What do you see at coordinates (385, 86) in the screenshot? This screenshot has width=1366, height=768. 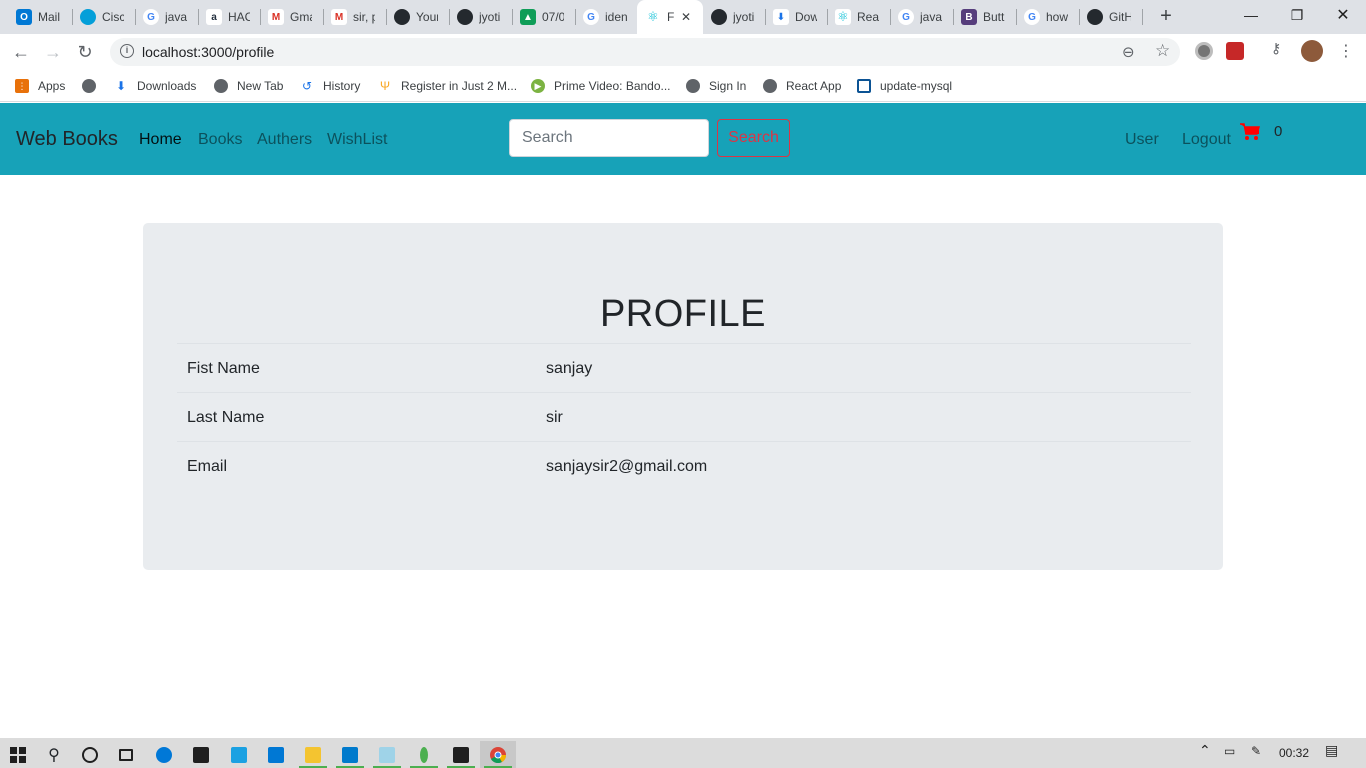 I see `plant-icon: Ψ` at bounding box center [385, 86].